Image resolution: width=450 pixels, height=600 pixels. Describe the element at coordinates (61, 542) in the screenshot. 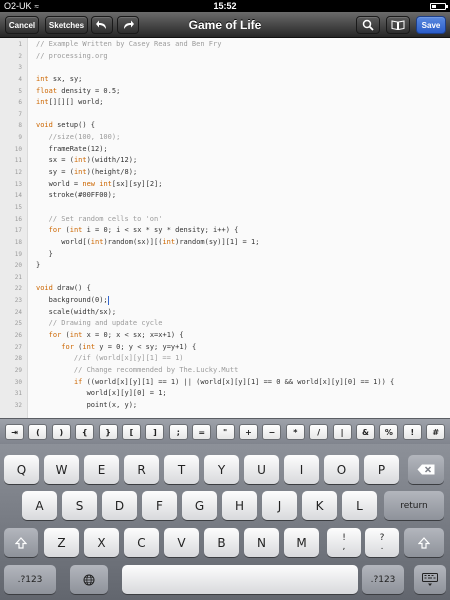

I see `key-z: Z` at that location.